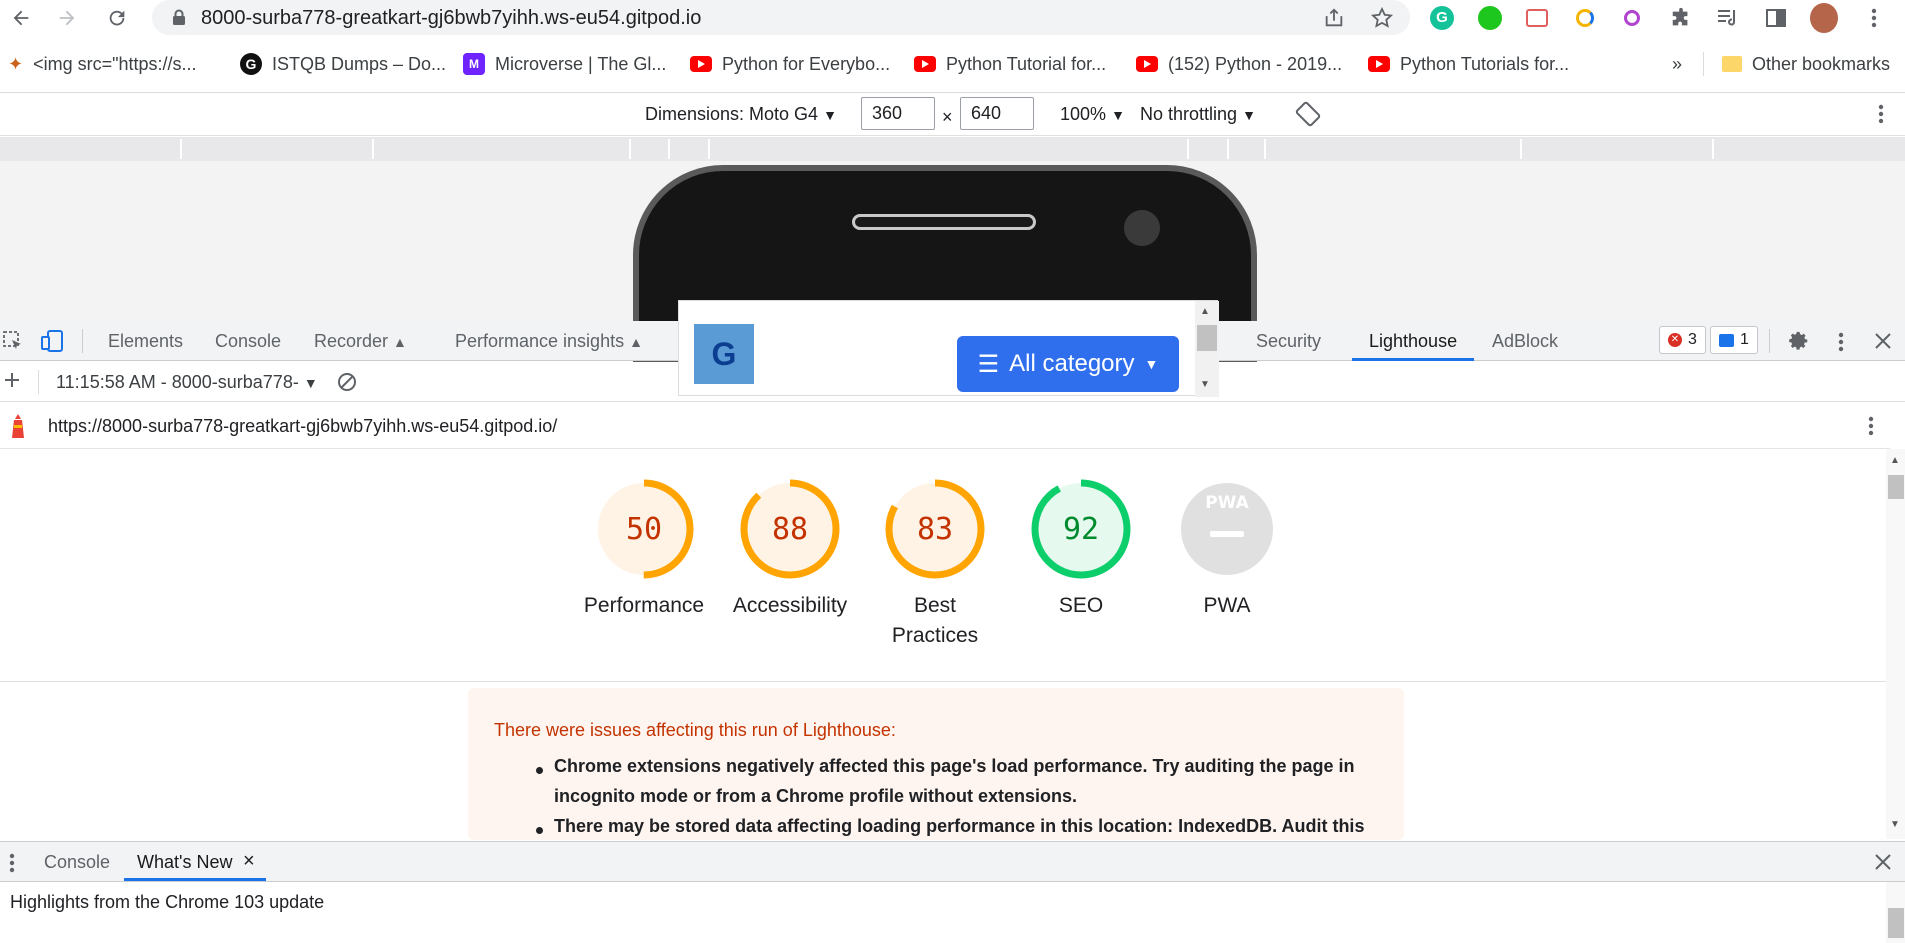 This screenshot has width=1905, height=943. What do you see at coordinates (948, 348) in the screenshot?
I see `page-preview: G ☰ All category ▼ ▲ ▼` at bounding box center [948, 348].